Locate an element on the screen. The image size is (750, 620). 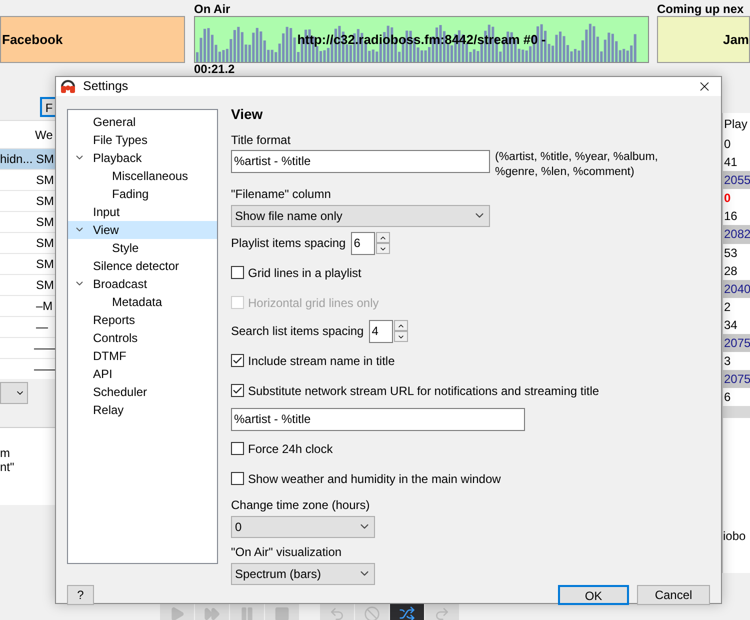
table-cell-text: 6 is located at coordinates (727, 397).